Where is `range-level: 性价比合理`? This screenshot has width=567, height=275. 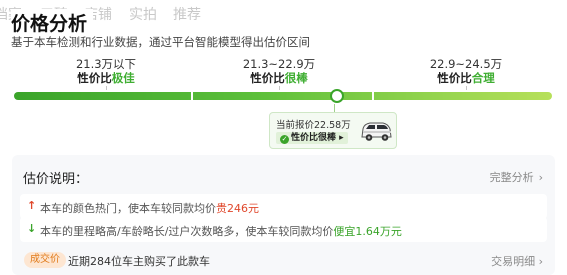 range-level: 性价比合理 is located at coordinates (466, 78).